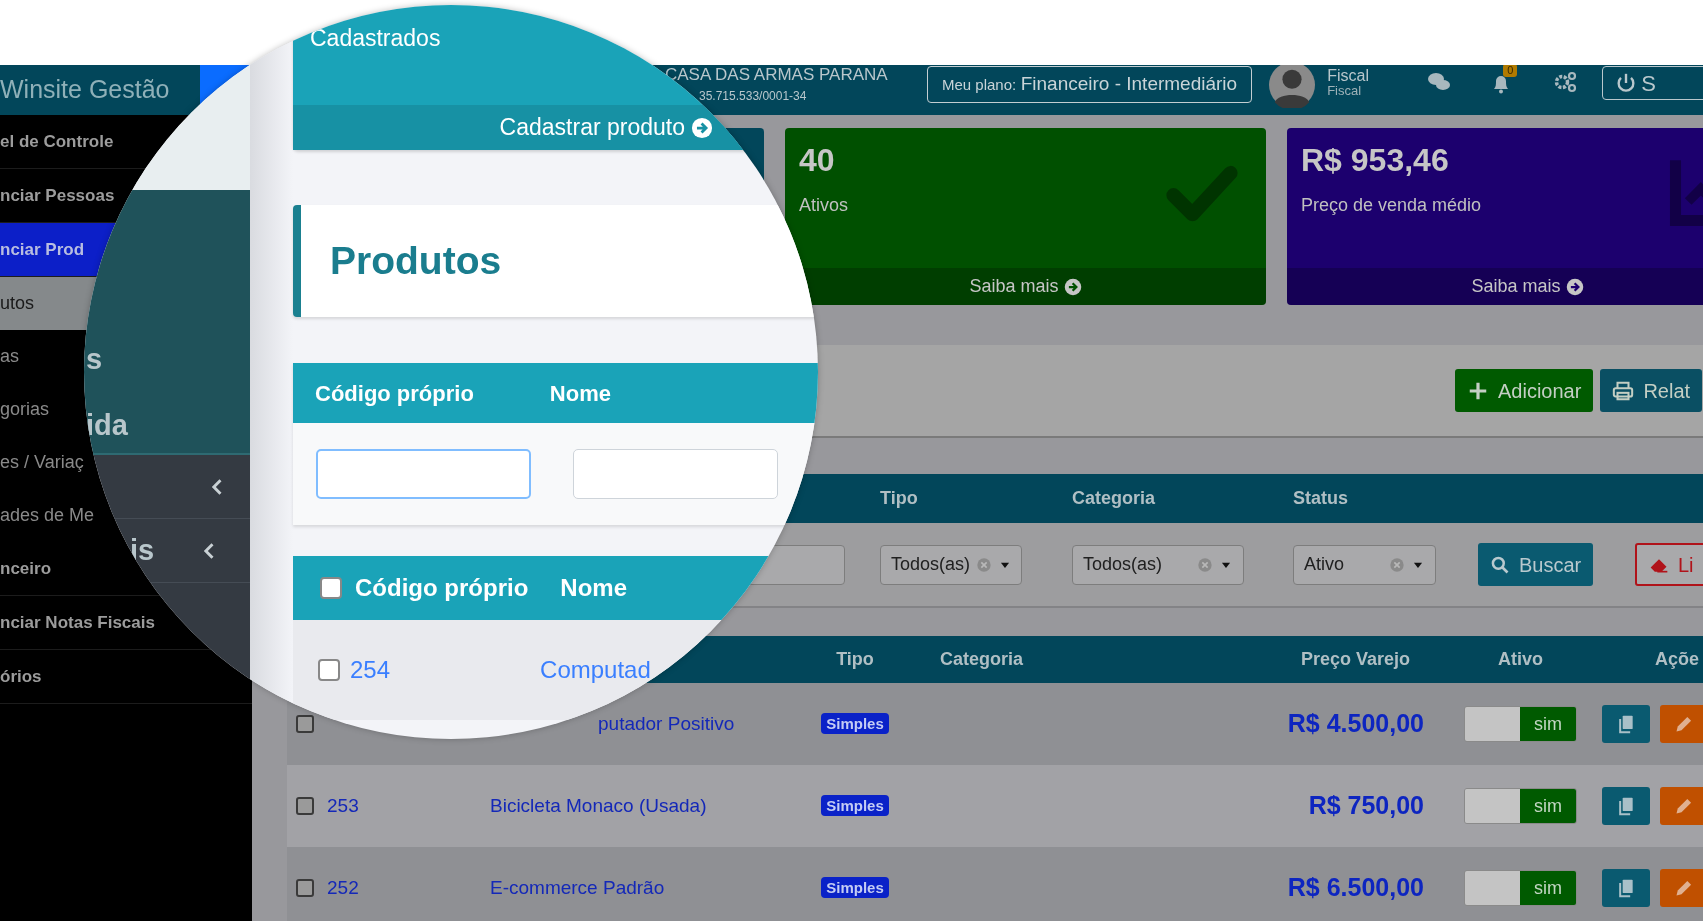 This screenshot has height=921, width=1703. Describe the element at coordinates (817, 160) in the screenshot. I see `stat-value: 40` at that location.